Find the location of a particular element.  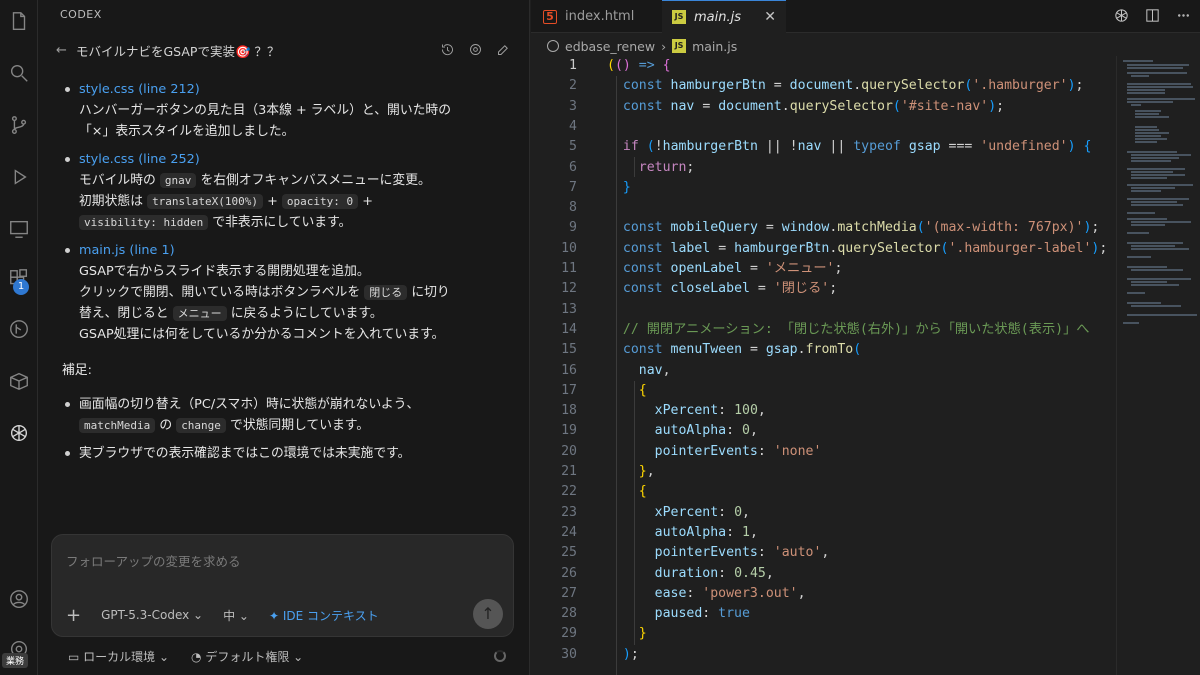

inline-code: change is located at coordinates (201, 425).